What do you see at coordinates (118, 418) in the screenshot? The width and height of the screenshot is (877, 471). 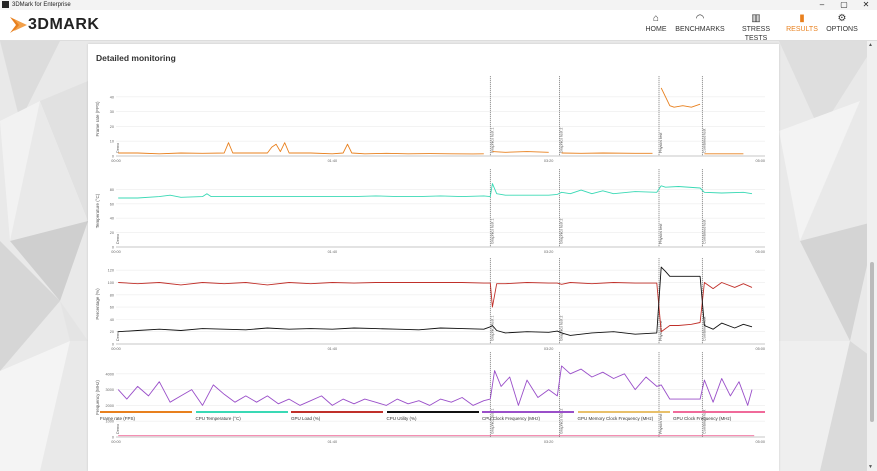 I see `legend-label: Frame rate (FPS)` at bounding box center [118, 418].